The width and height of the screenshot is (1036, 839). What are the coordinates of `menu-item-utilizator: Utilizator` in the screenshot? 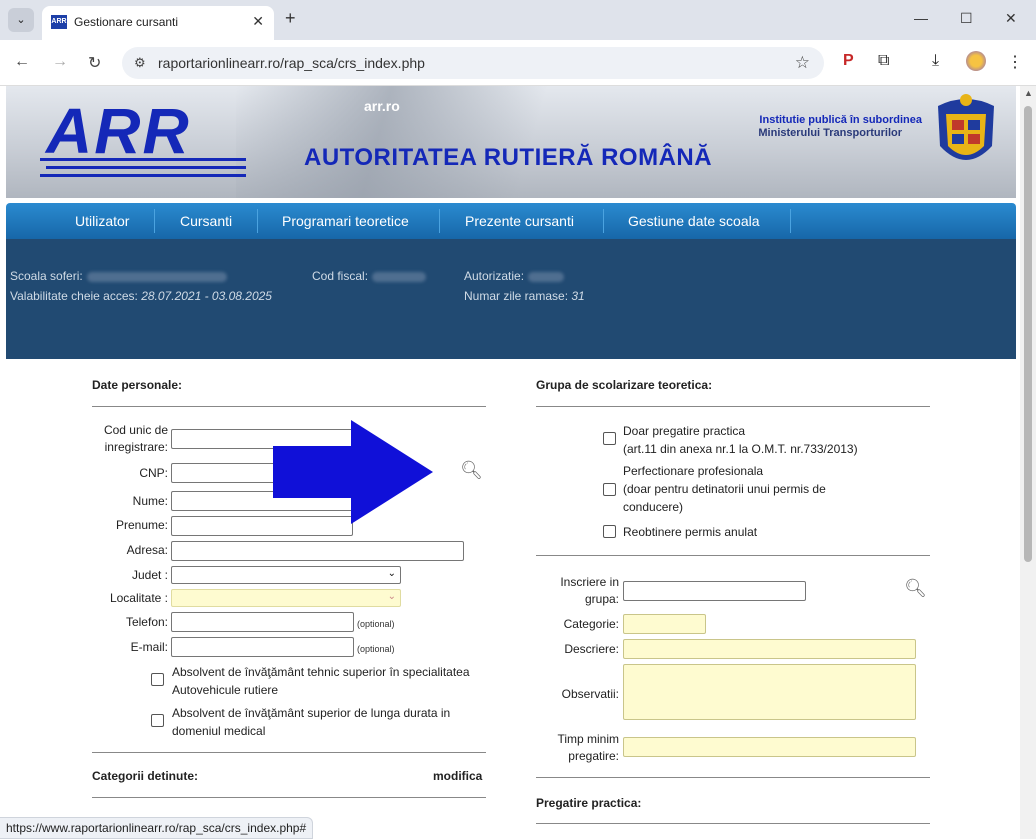 It's located at (102, 221).